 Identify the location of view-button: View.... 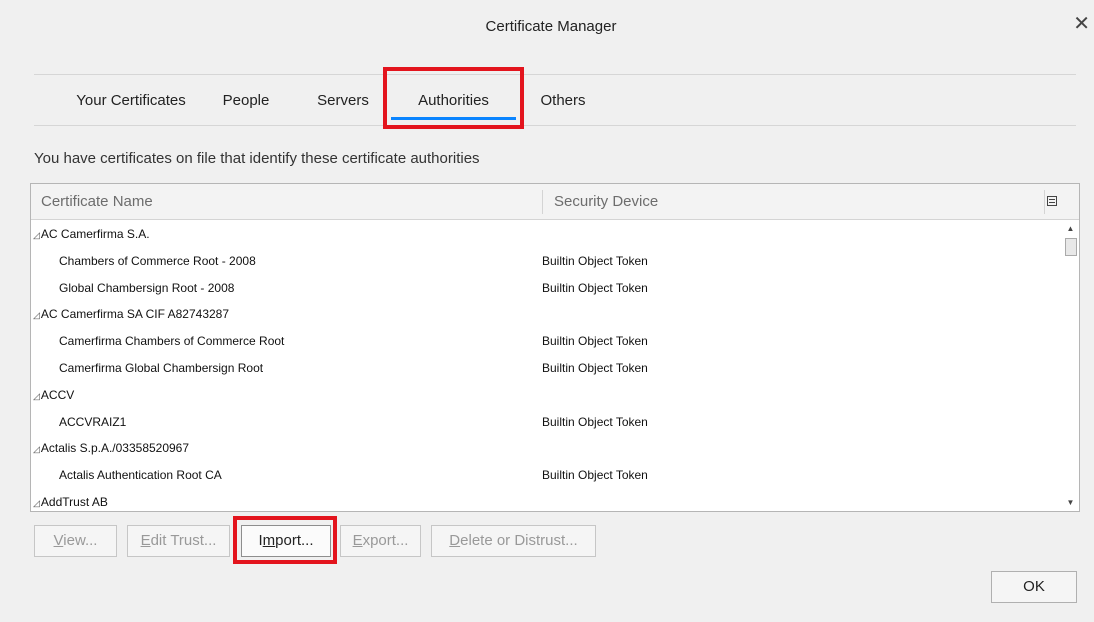
(75, 541).